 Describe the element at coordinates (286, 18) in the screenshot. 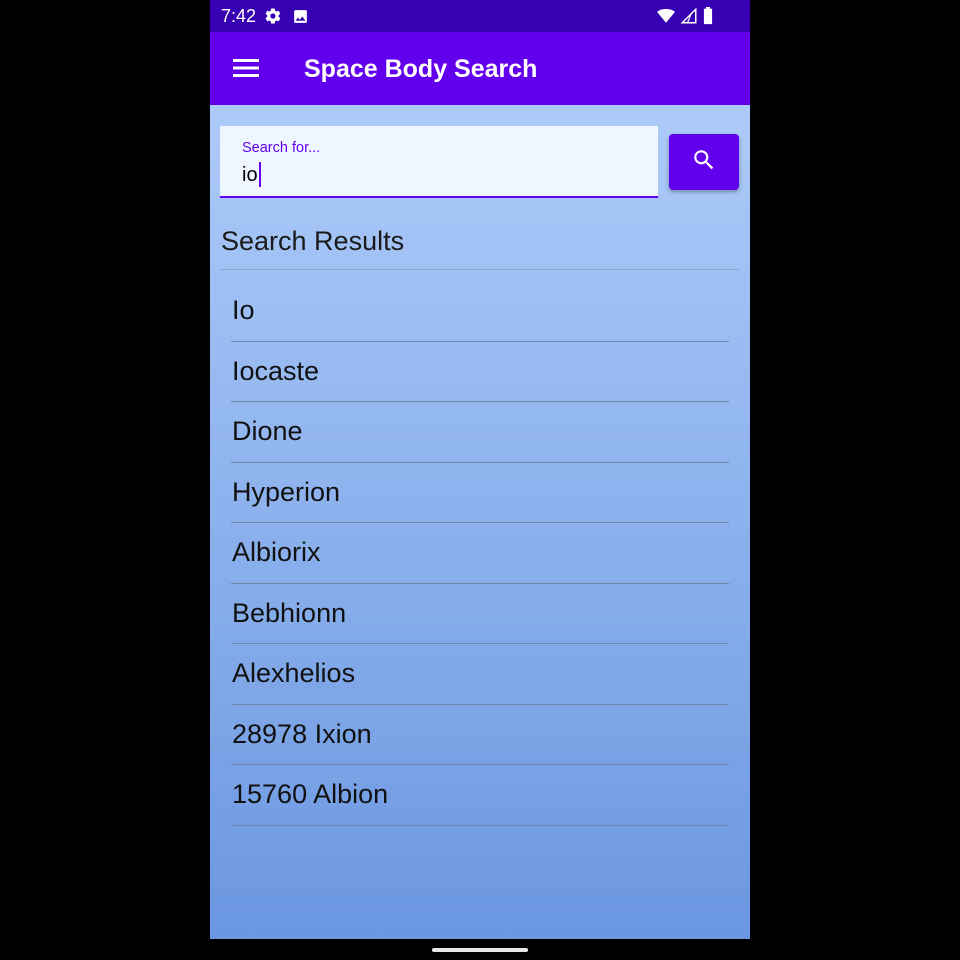

I see `status-left-icons` at that location.